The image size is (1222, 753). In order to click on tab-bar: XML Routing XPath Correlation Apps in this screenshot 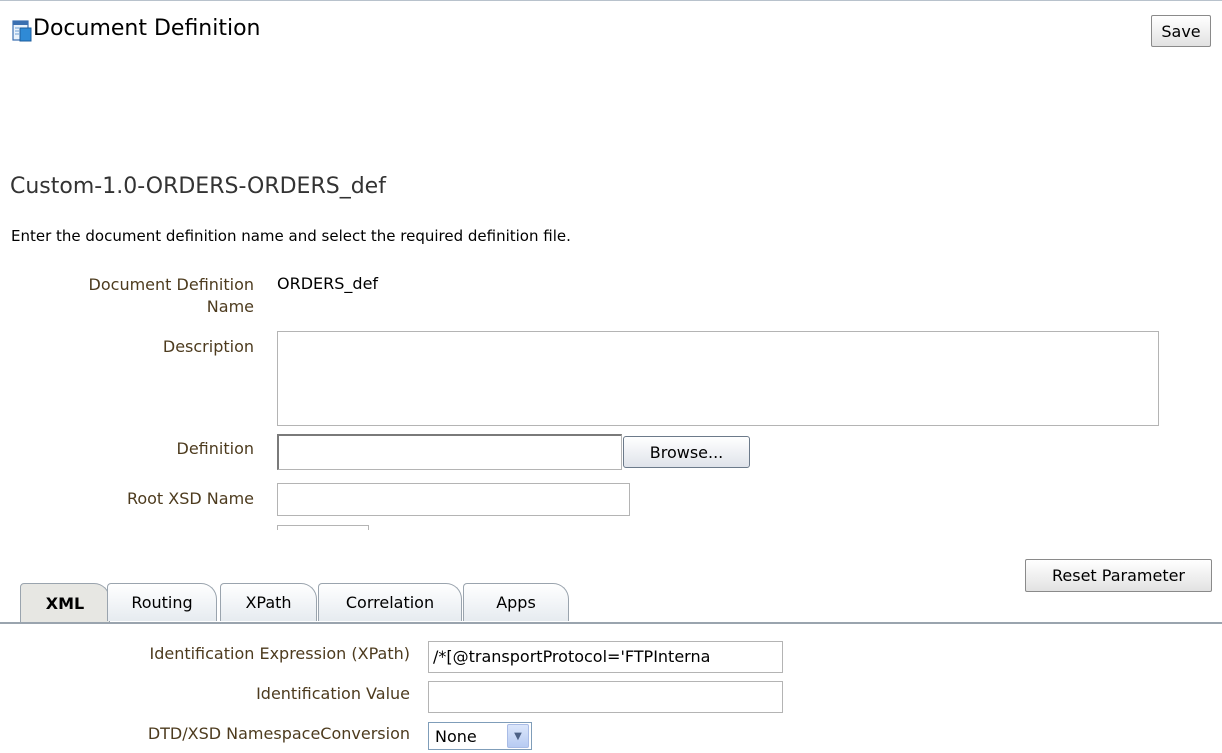, I will do `click(611, 603)`.